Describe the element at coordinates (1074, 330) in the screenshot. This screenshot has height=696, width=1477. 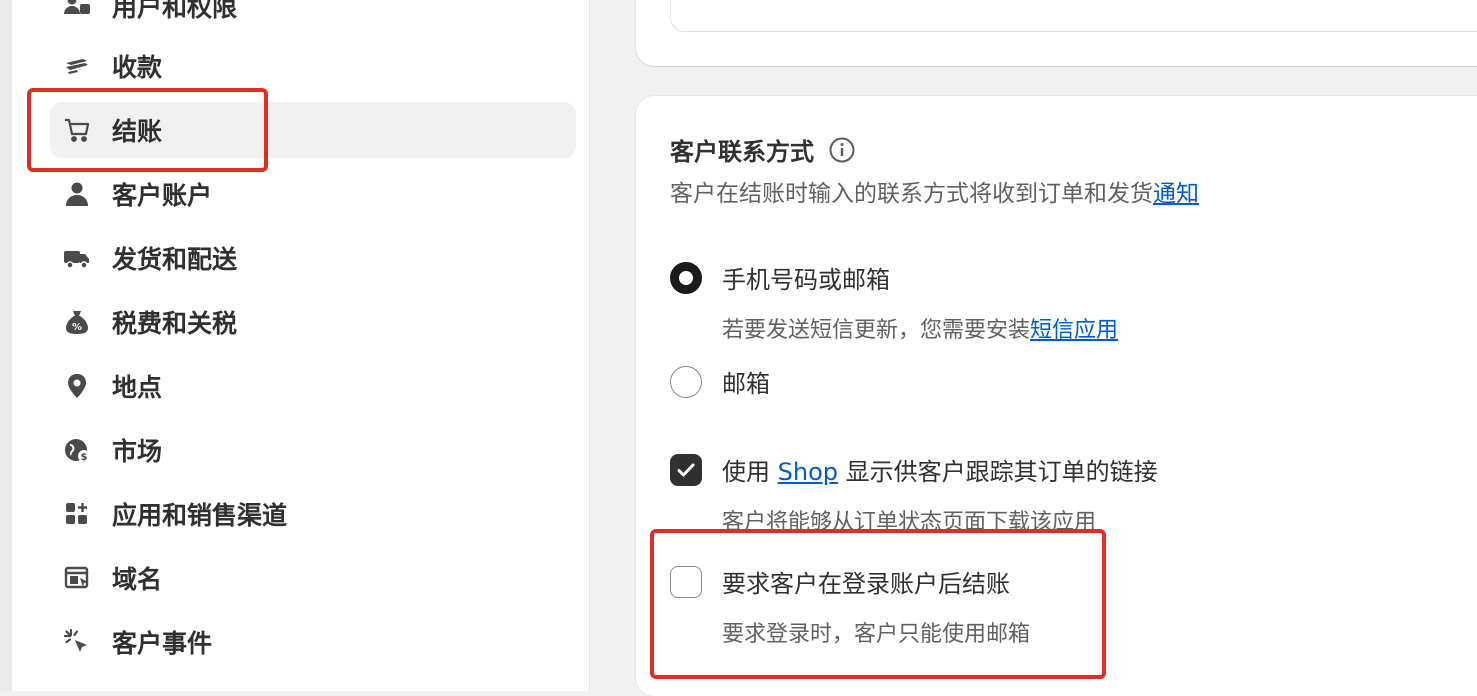
I see `sms-app-link: 短信应用` at that location.